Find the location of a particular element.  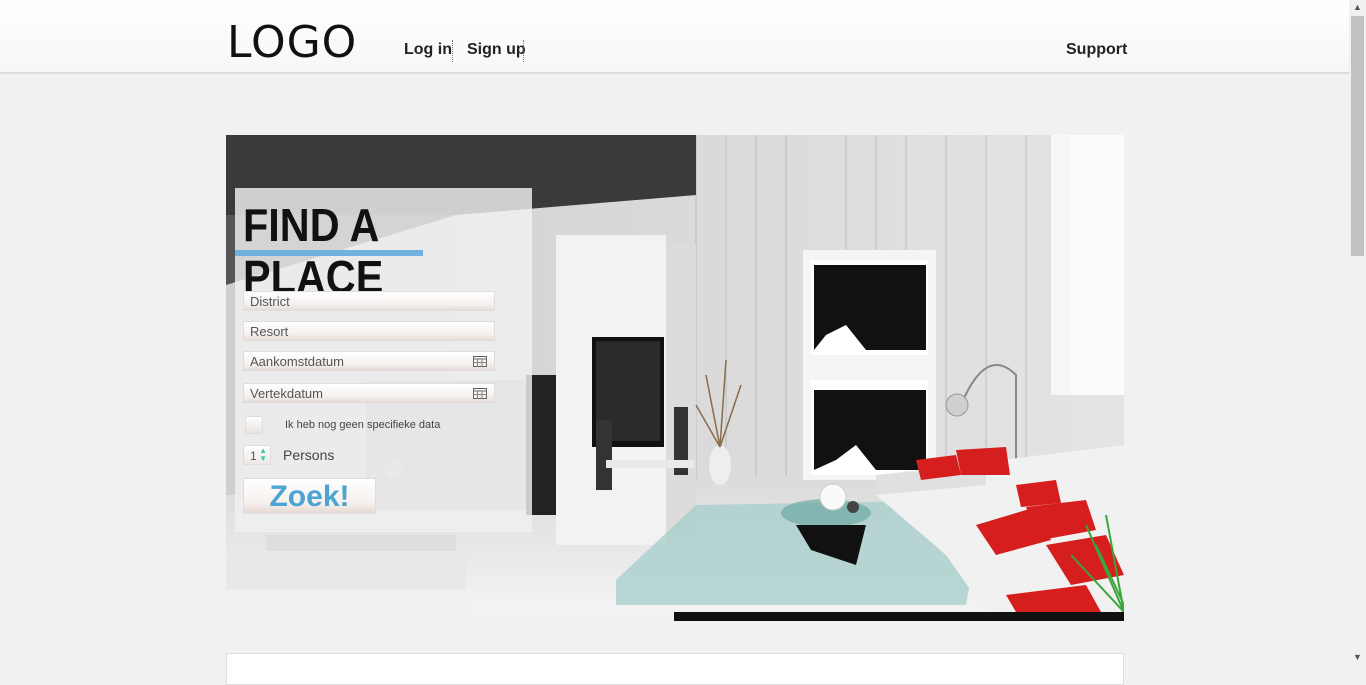

persons-value: 1 is located at coordinates (253, 456).